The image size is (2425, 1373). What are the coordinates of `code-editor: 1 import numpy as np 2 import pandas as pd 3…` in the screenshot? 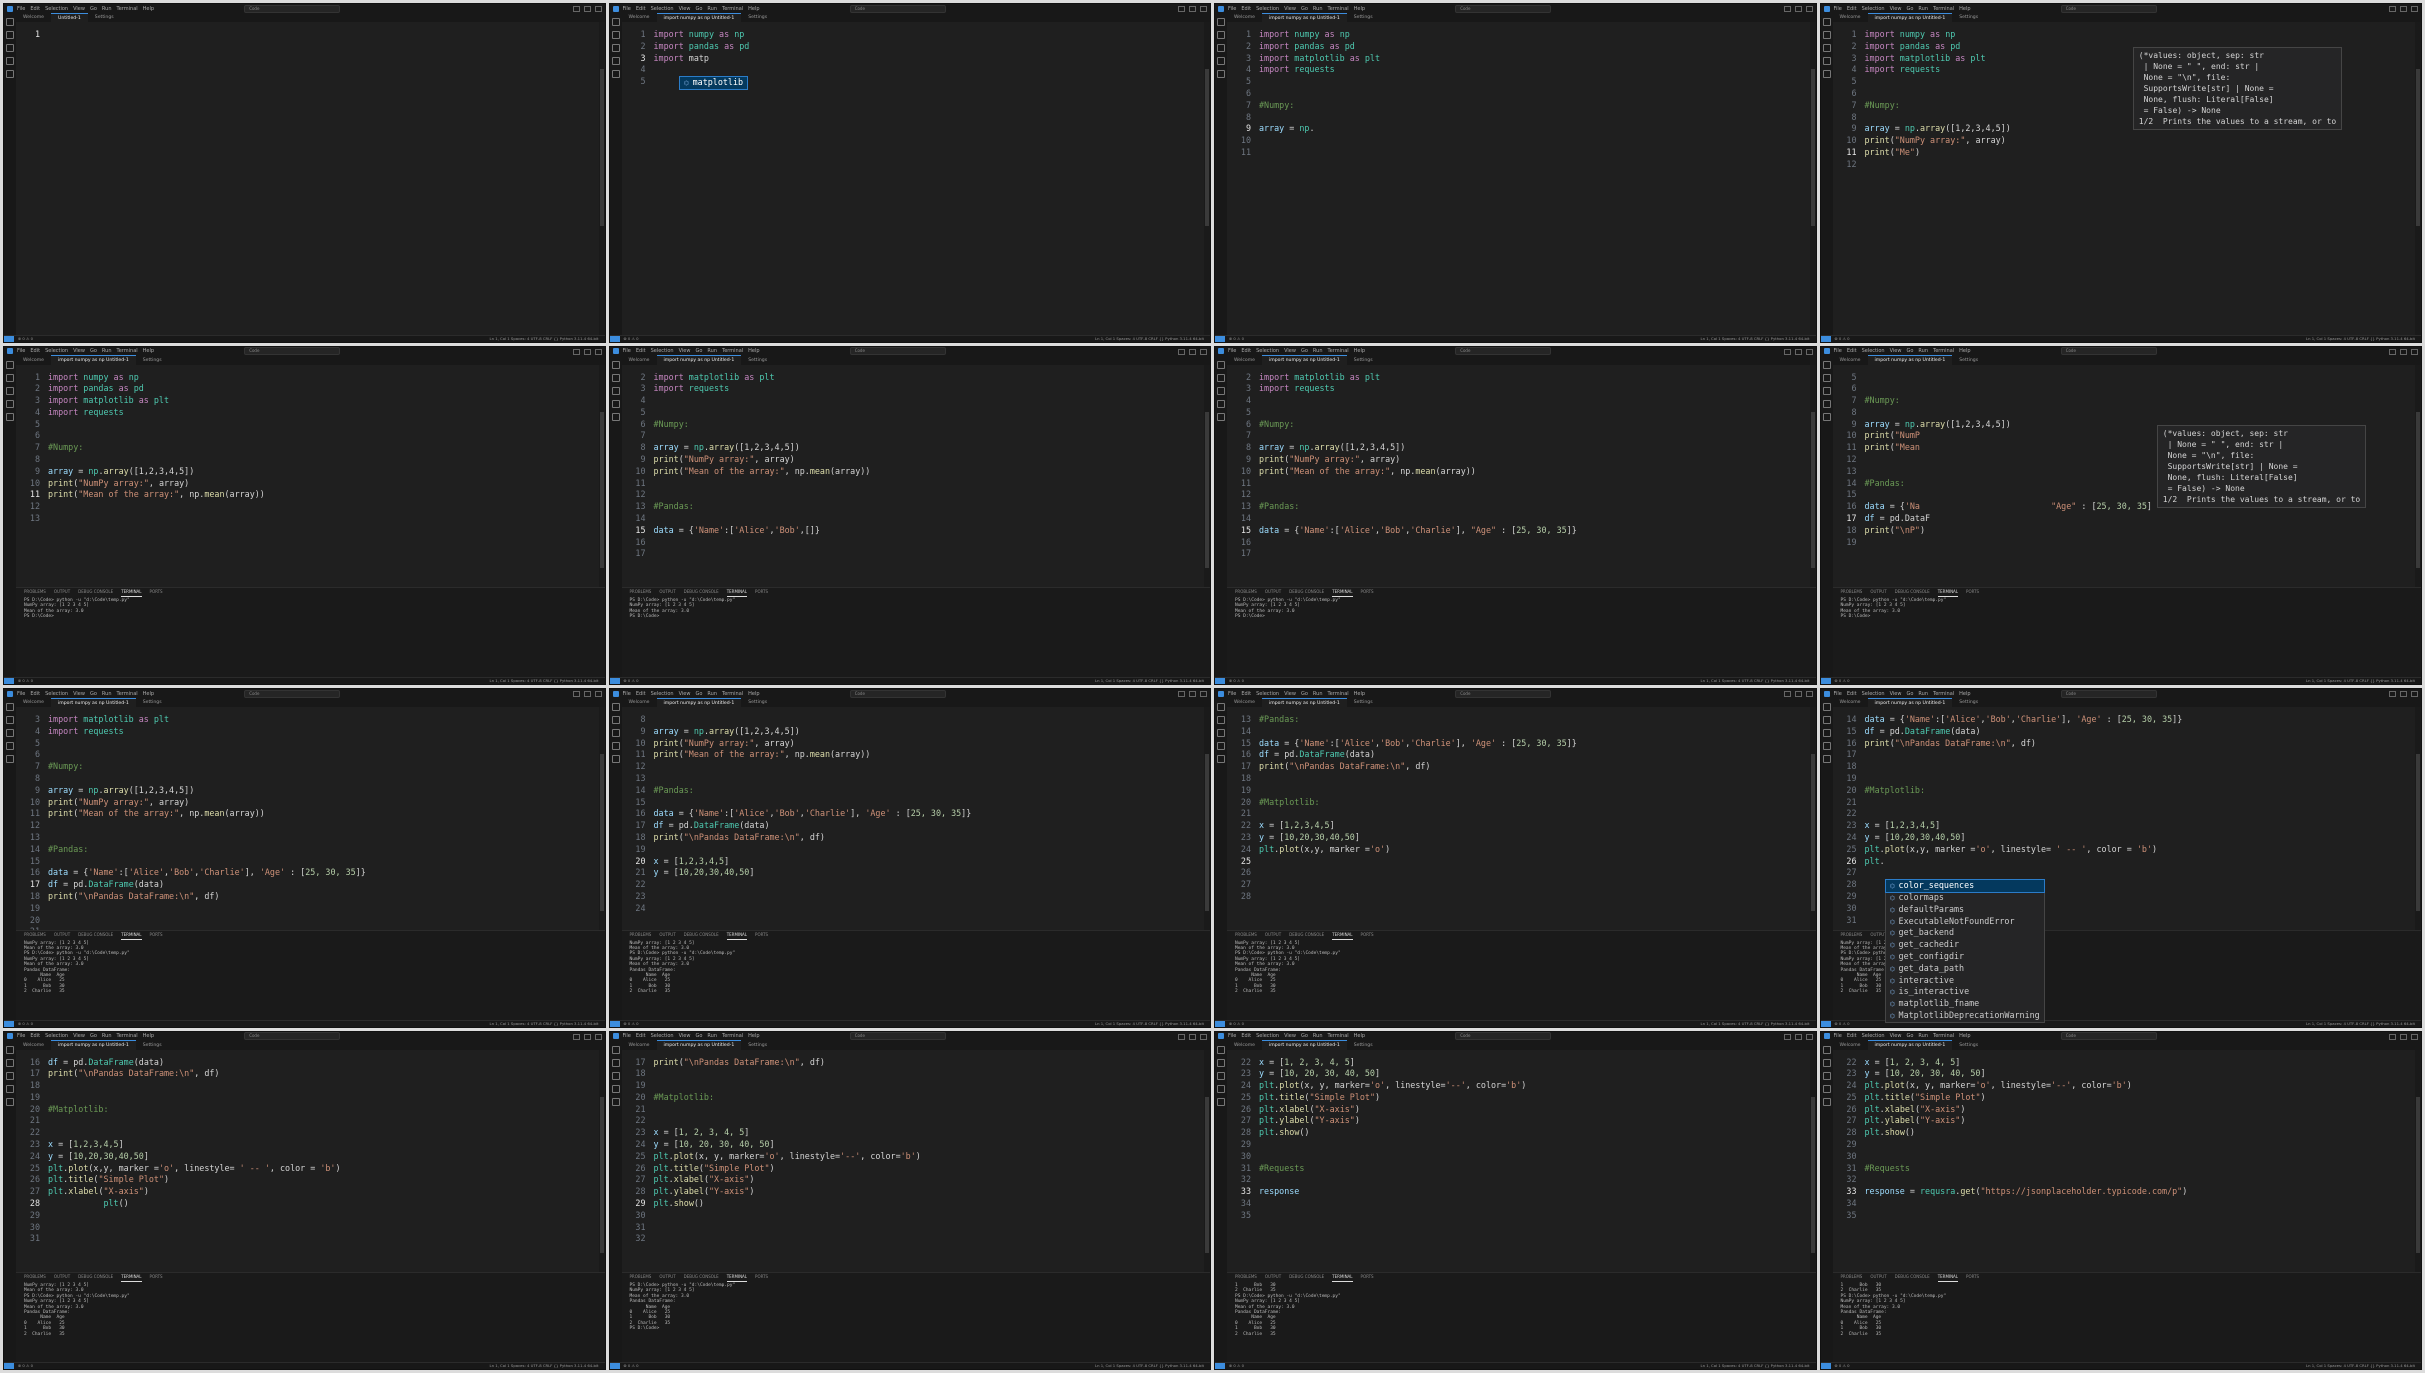 It's located at (913, 179).